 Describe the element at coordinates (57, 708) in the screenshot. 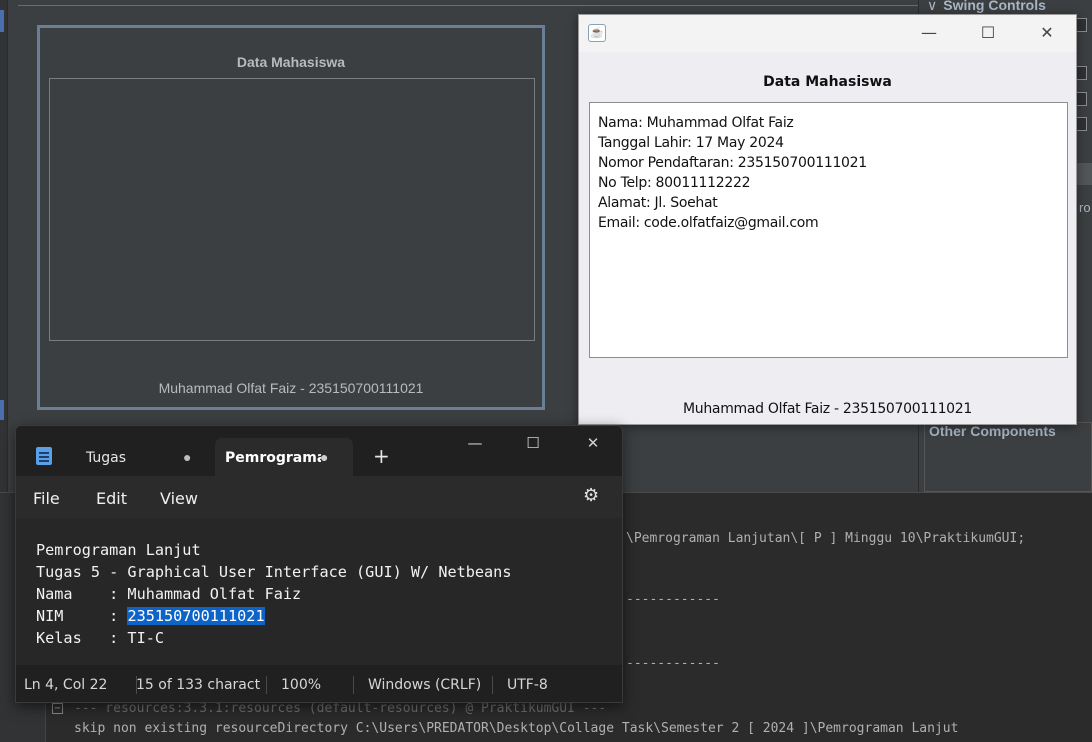

I see `fold-toggle-icon: −` at that location.